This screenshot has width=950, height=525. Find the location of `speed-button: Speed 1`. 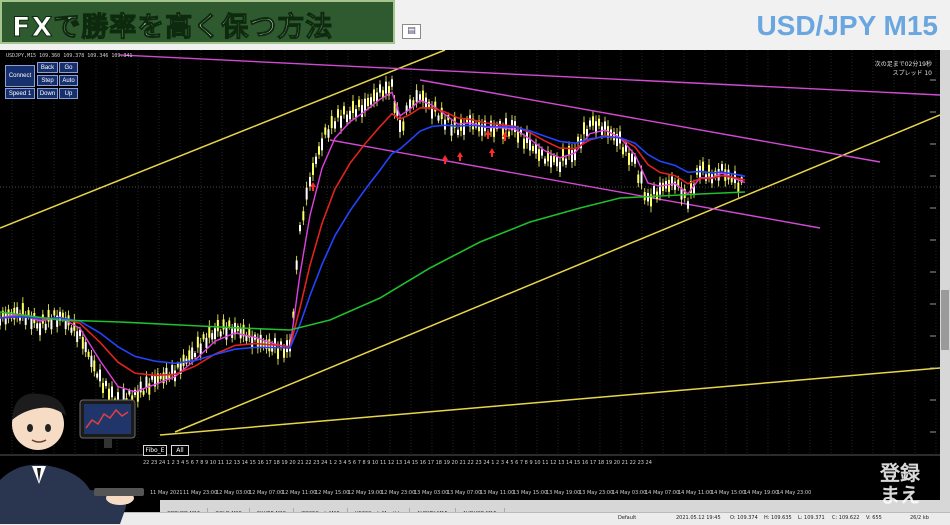

speed-button: Speed 1 is located at coordinates (20, 93).